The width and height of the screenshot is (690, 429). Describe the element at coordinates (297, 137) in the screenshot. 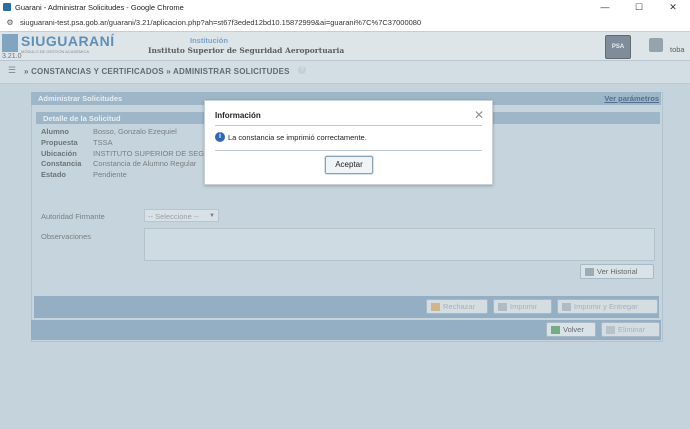

I see `dialog-message: La constancia se imprimió correctamente.` at that location.